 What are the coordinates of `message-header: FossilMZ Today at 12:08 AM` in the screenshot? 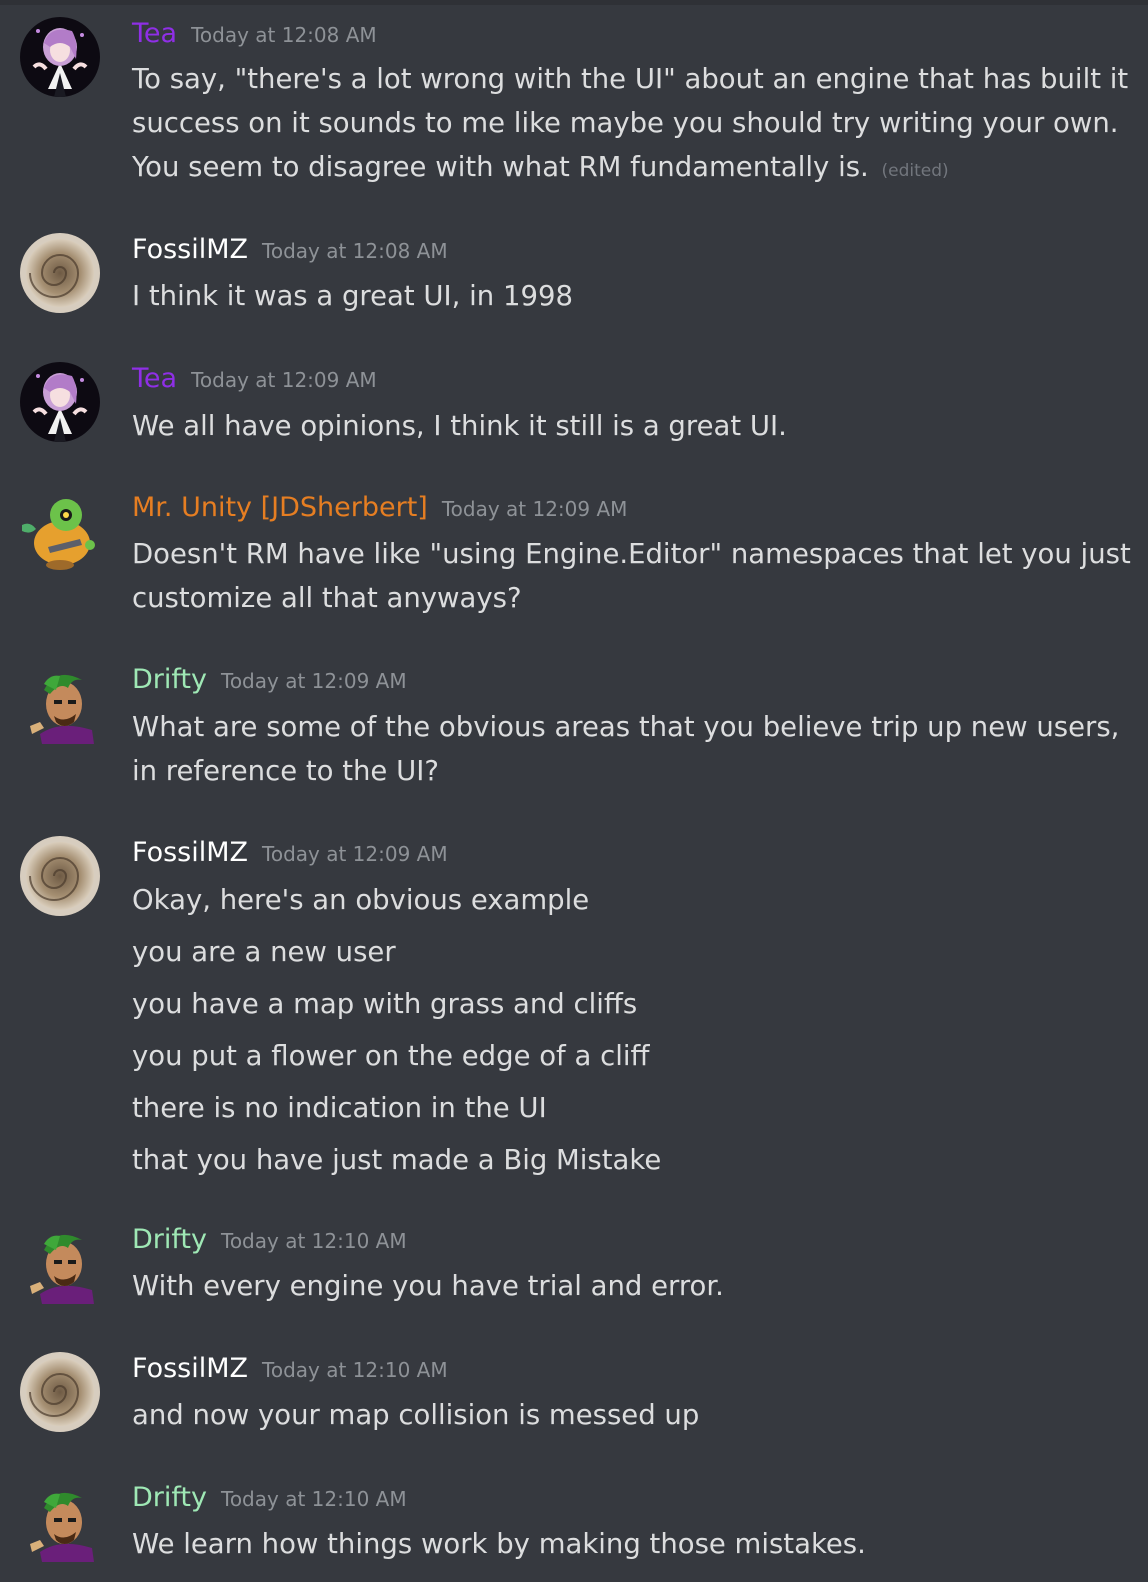 It's located at (290, 249).